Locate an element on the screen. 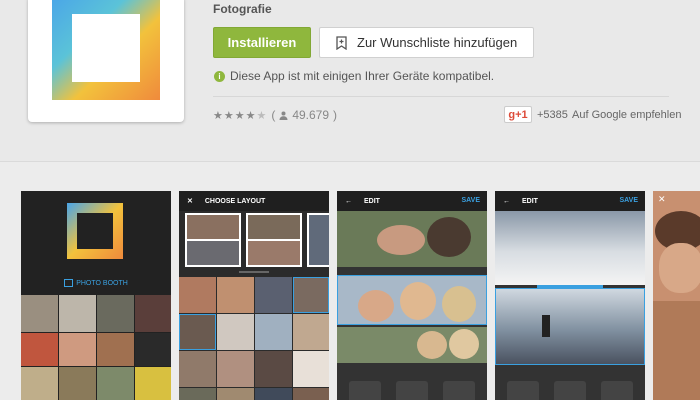  rating-open-paren: ( is located at coordinates (273, 115).